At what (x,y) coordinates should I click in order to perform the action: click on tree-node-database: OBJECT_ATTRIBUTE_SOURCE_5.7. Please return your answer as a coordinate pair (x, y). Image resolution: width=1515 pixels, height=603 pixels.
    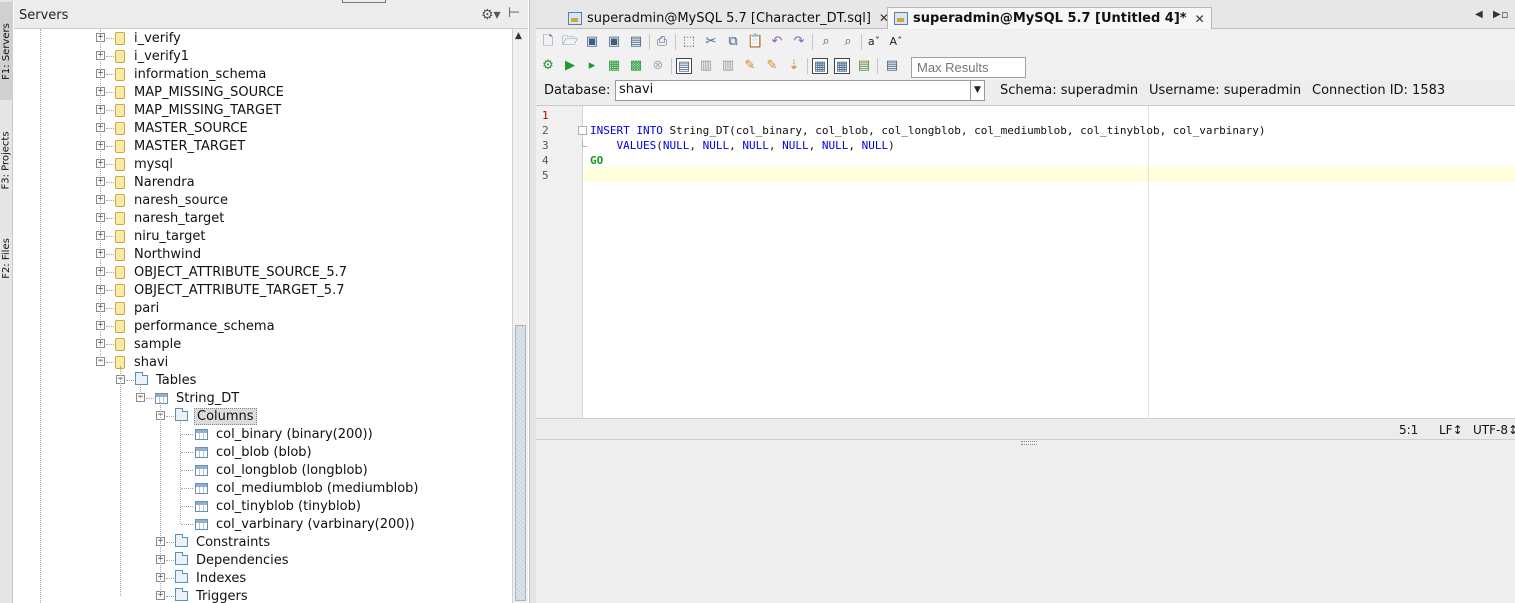
    Looking at the image, I should click on (232, 272).